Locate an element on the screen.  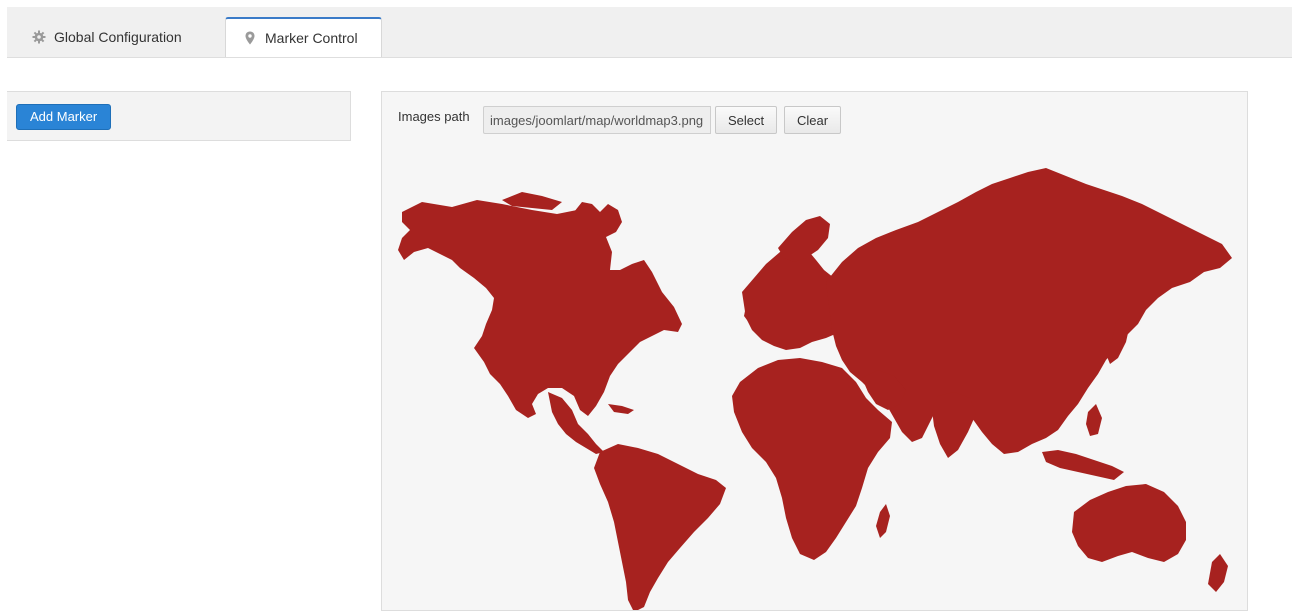
map-pin-icon is located at coordinates (250, 38).